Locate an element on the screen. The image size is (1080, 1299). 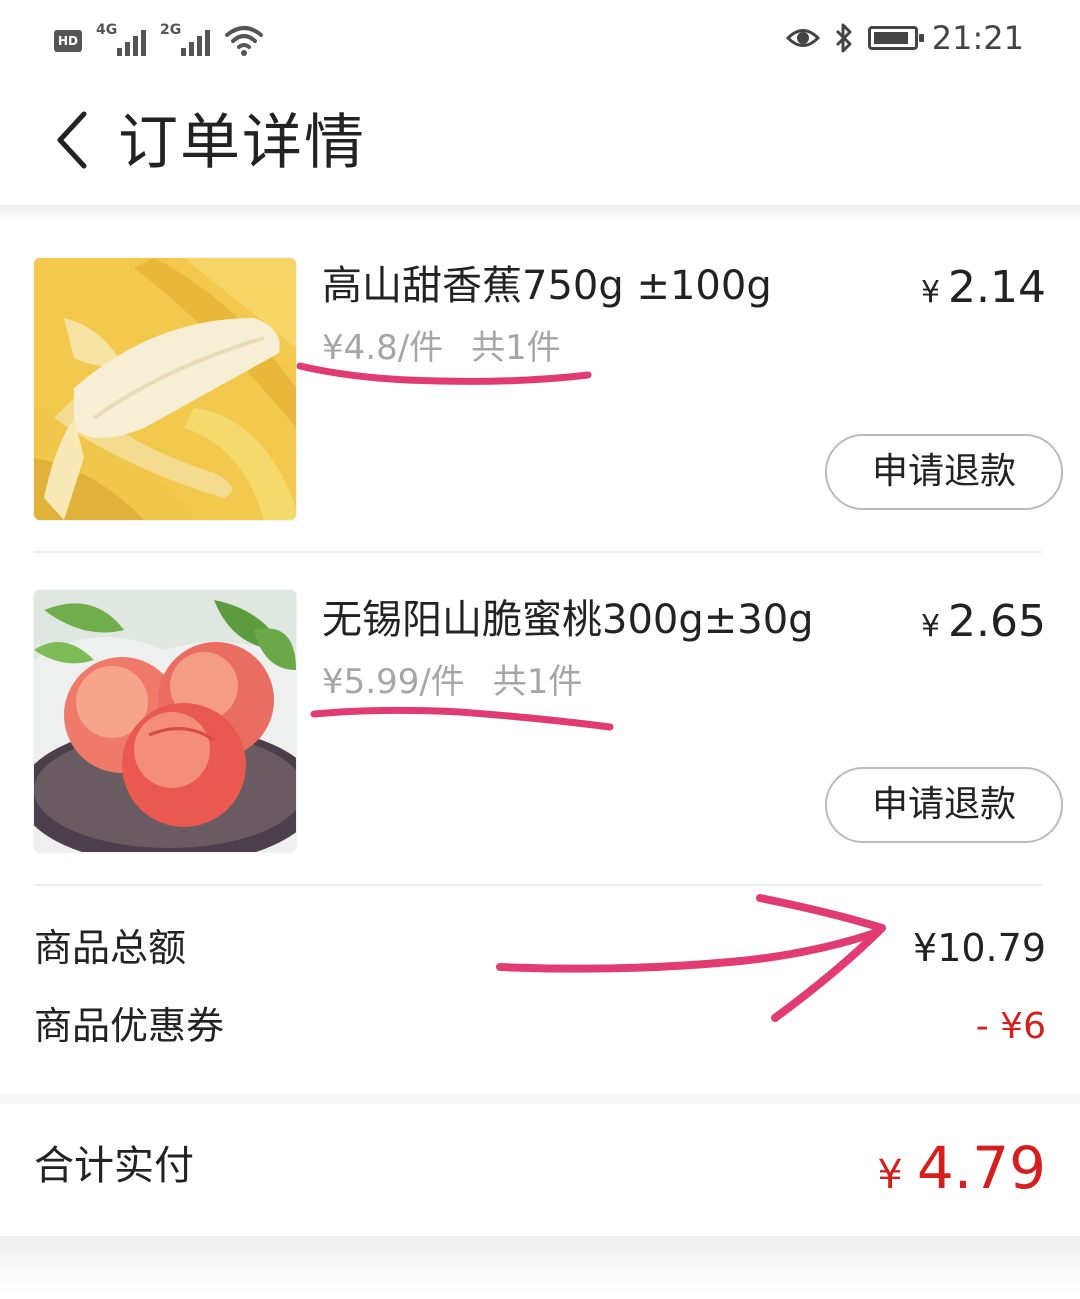
hd-icon: HD is located at coordinates (68, 41).